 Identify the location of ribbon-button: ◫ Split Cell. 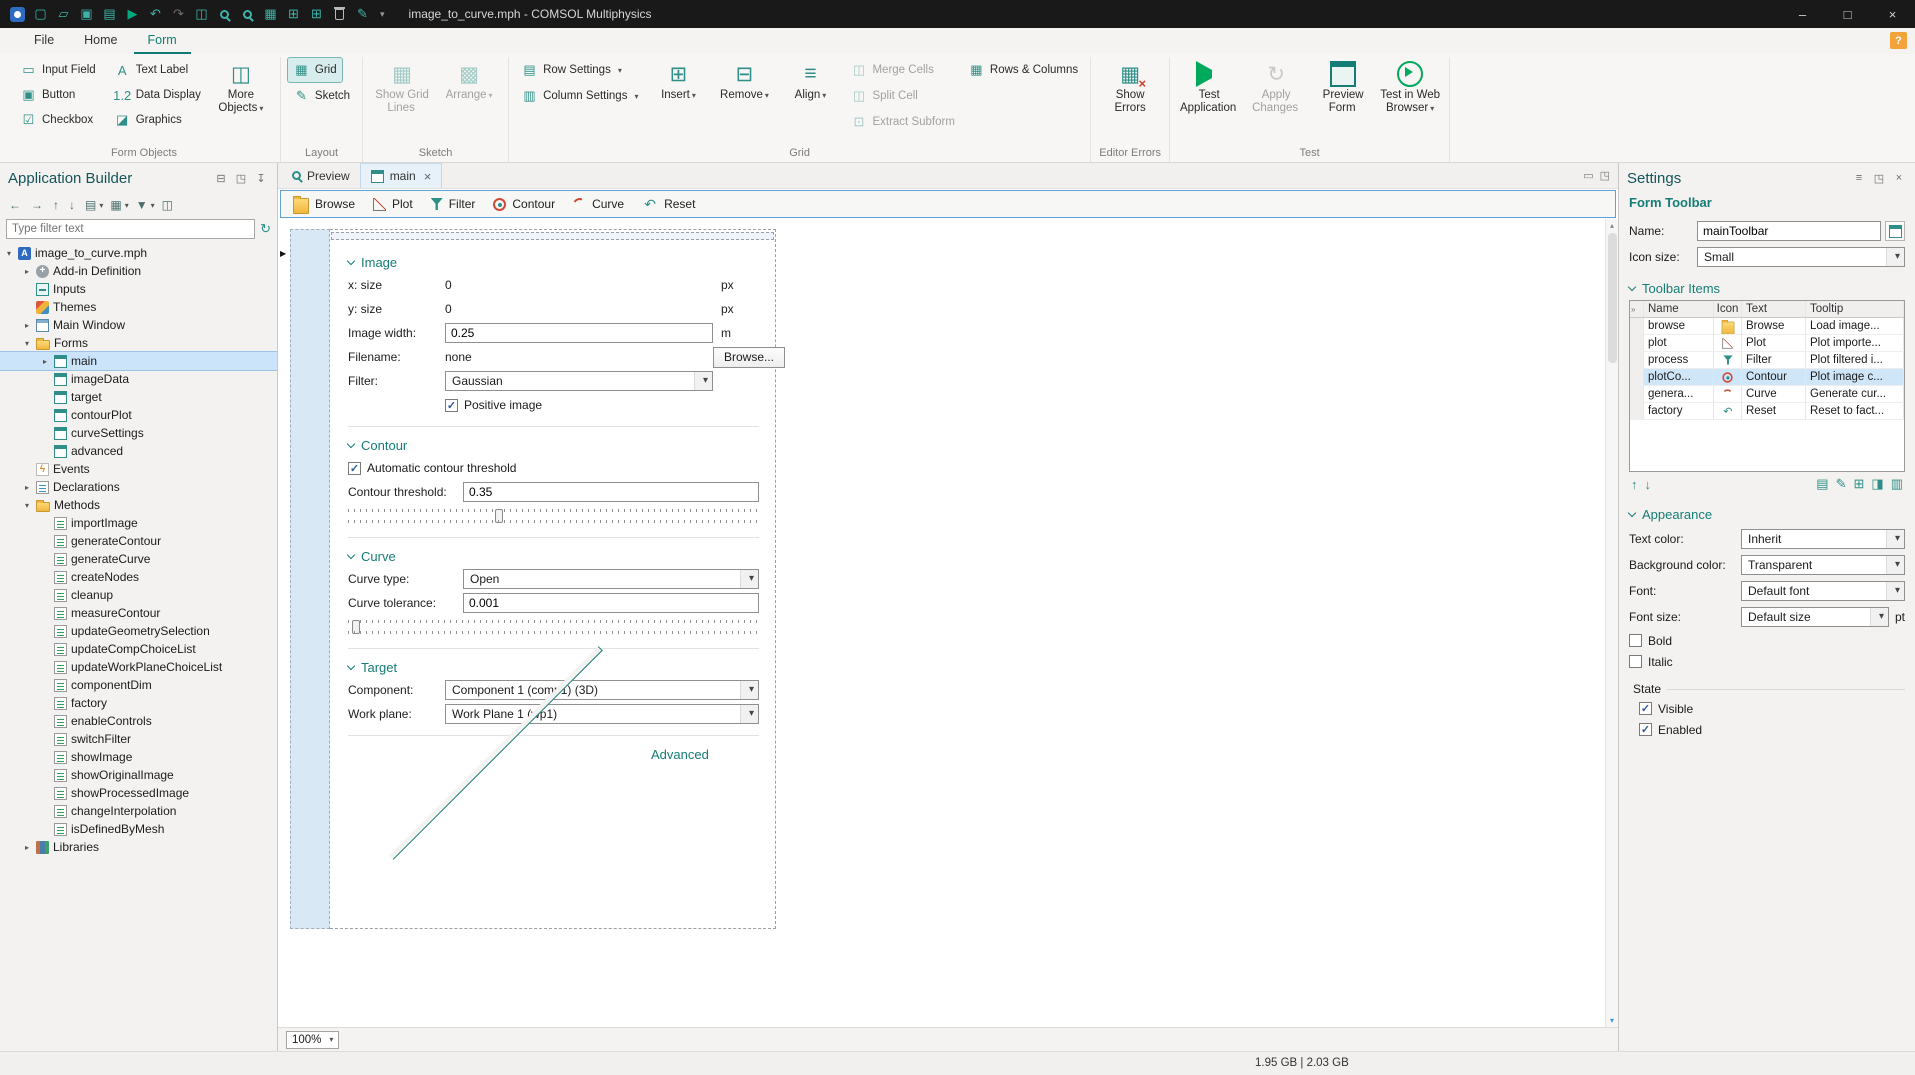
(883, 96).